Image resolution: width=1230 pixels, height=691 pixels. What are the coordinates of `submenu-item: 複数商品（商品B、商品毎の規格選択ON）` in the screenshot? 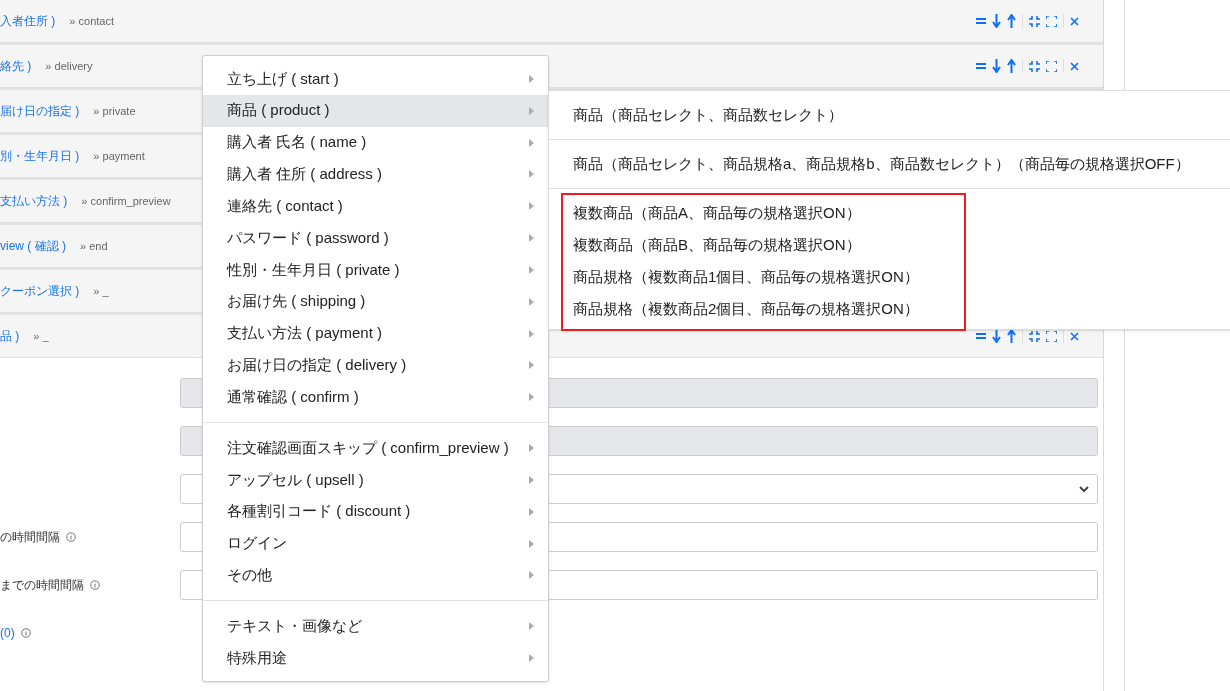 It's located at (763, 245).